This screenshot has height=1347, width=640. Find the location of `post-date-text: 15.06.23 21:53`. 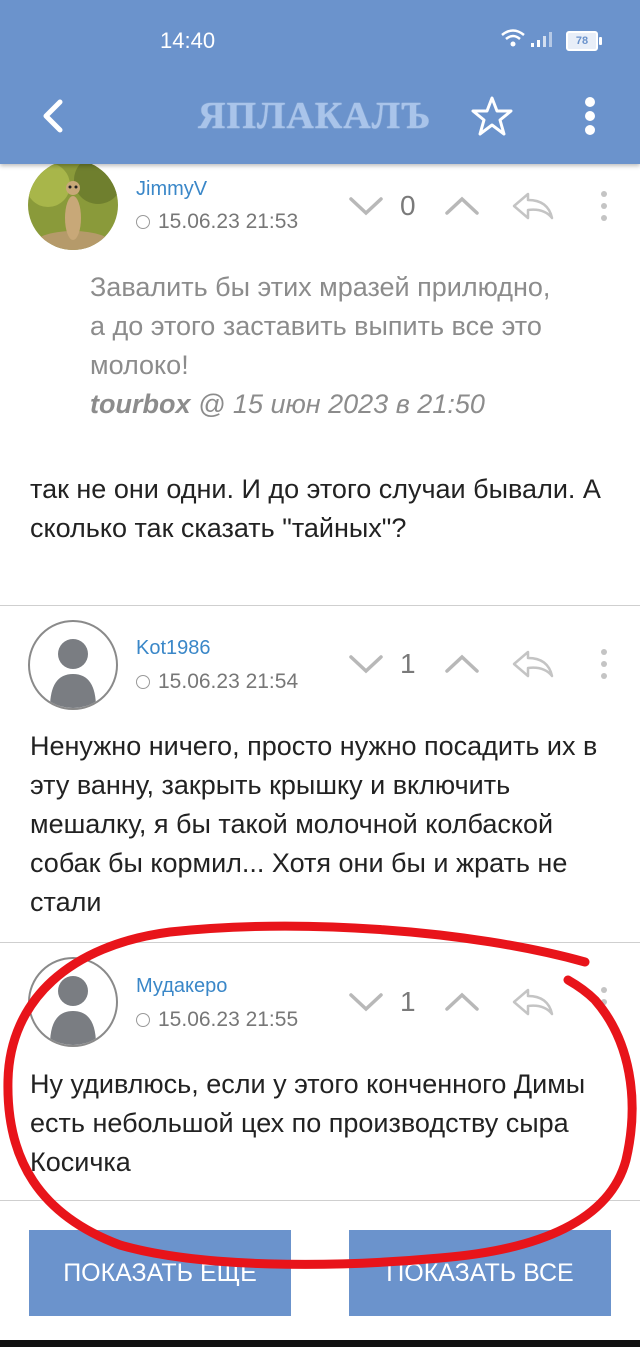

post-date-text: 15.06.23 21:53 is located at coordinates (228, 221).